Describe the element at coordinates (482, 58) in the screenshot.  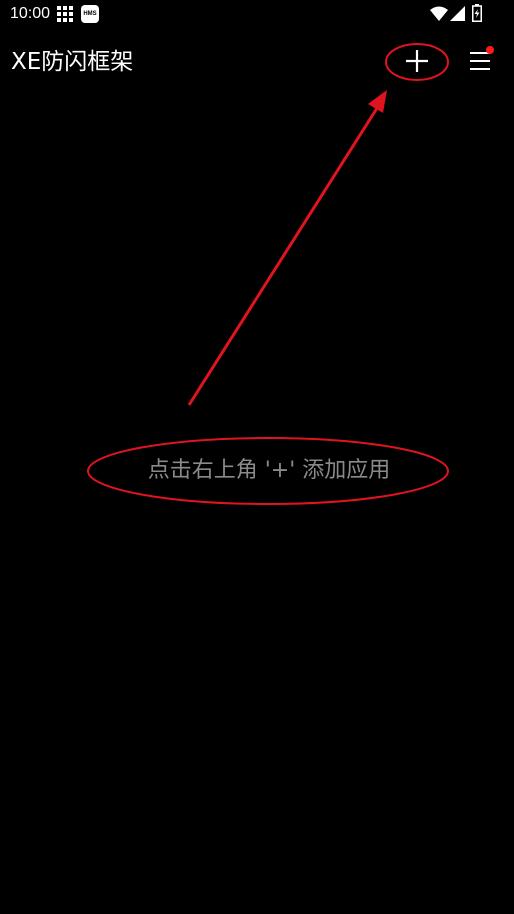
I see `hamburger-menu-icon` at that location.